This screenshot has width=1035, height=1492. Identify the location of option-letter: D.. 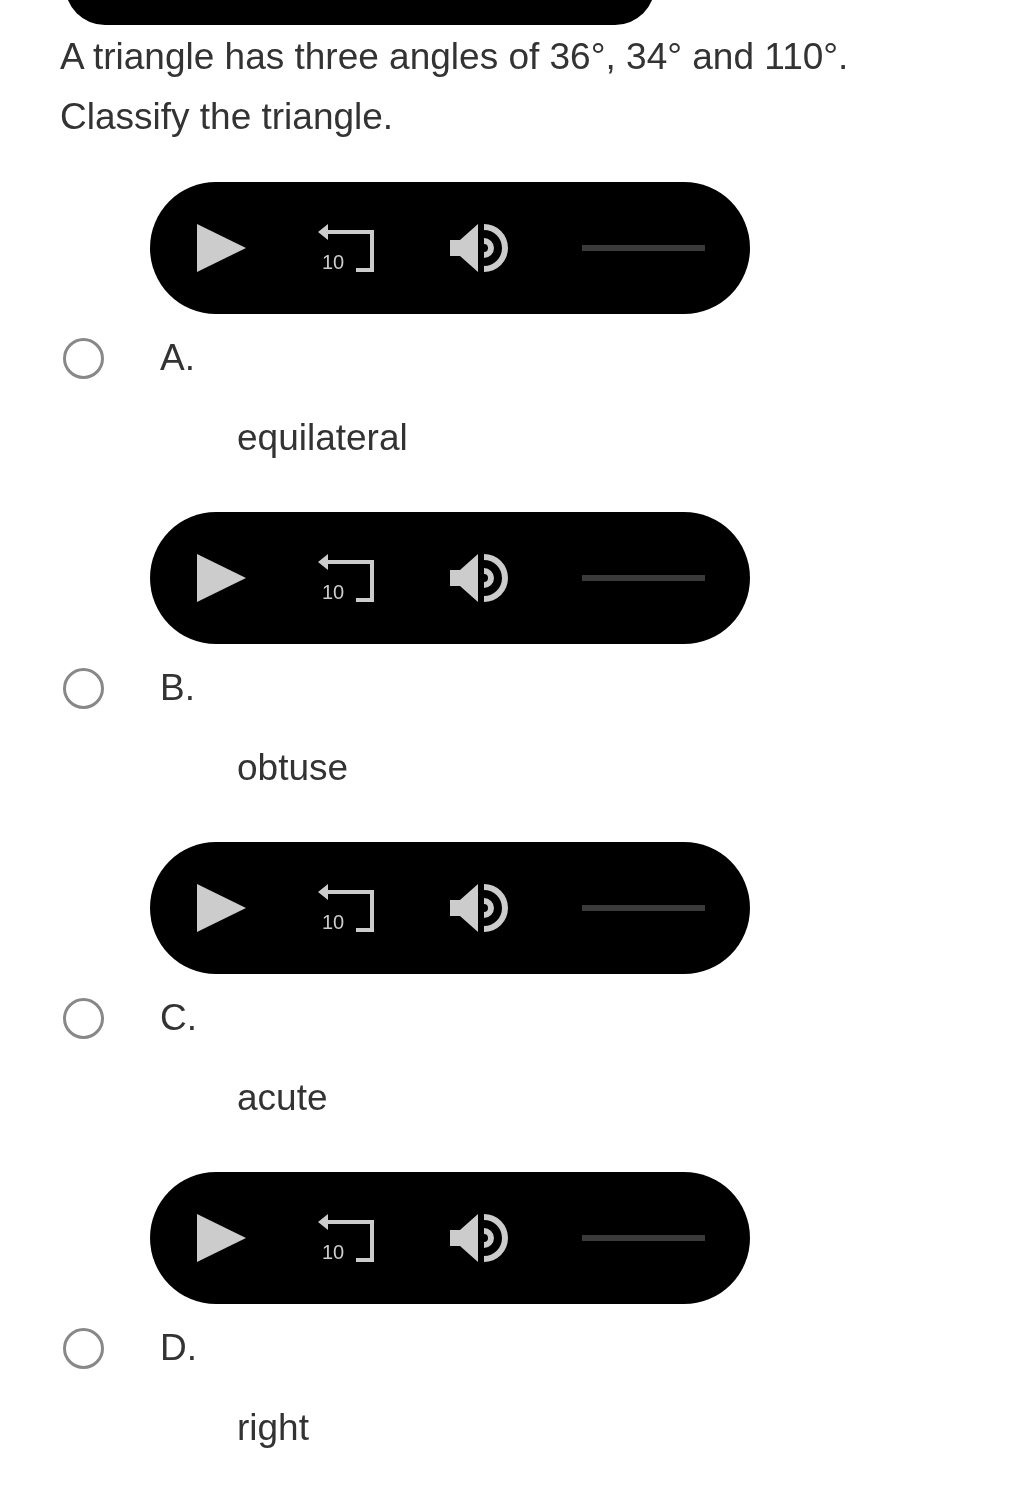
(178, 1348).